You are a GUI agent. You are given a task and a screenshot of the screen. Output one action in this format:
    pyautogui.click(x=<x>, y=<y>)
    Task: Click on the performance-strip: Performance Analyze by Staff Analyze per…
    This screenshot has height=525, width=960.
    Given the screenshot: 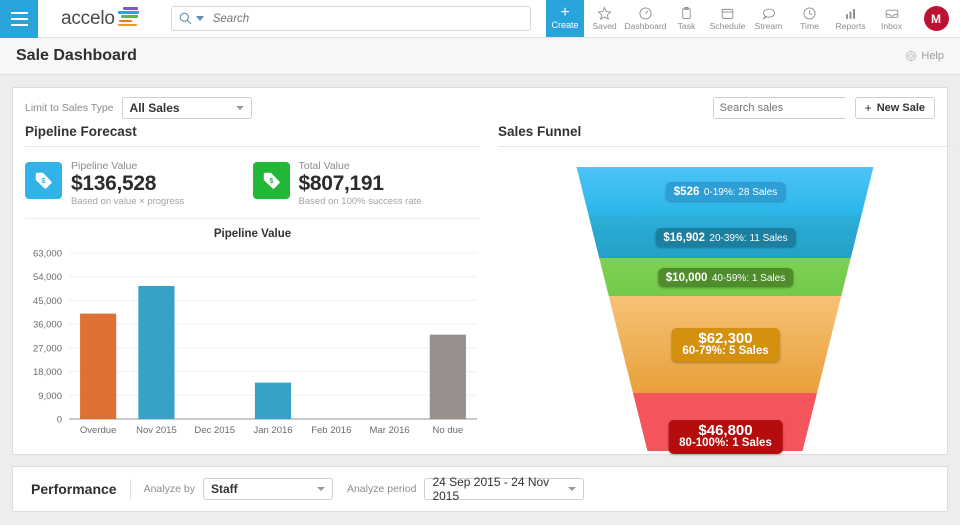 What is the action you would take?
    pyautogui.click(x=480, y=489)
    